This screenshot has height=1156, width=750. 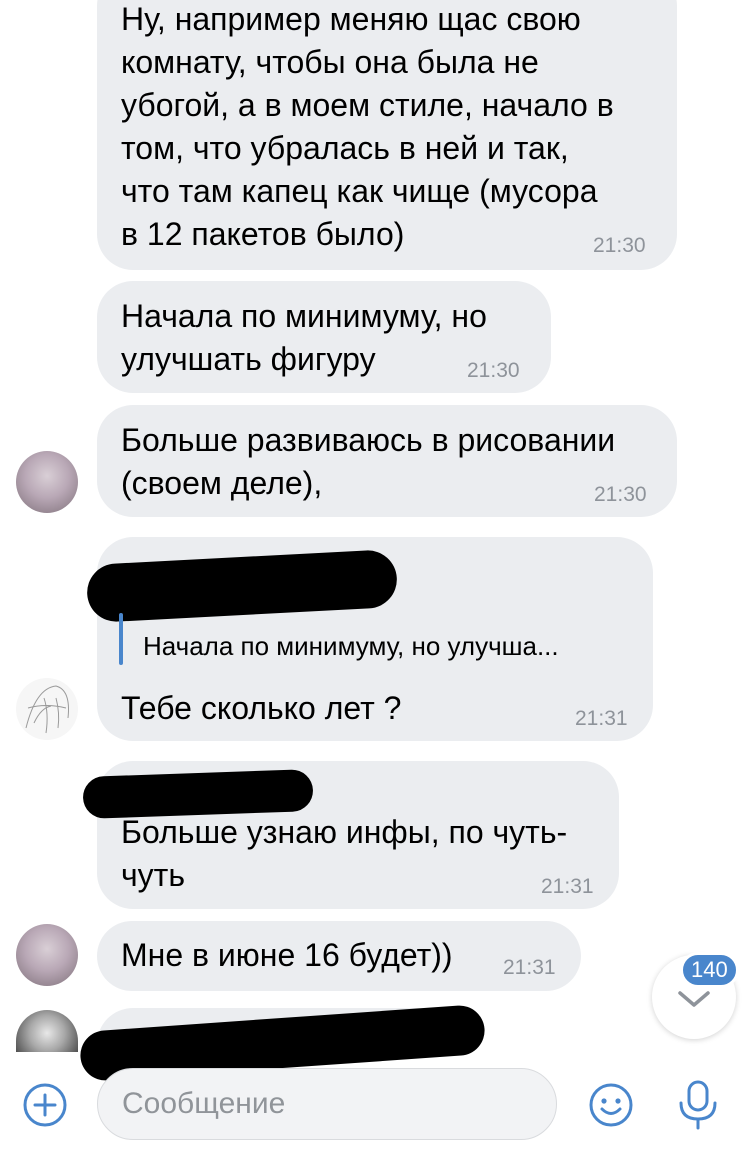 What do you see at coordinates (344, 853) in the screenshot?
I see `message-text: Больше узнаю инфы, по чуть- чуть` at bounding box center [344, 853].